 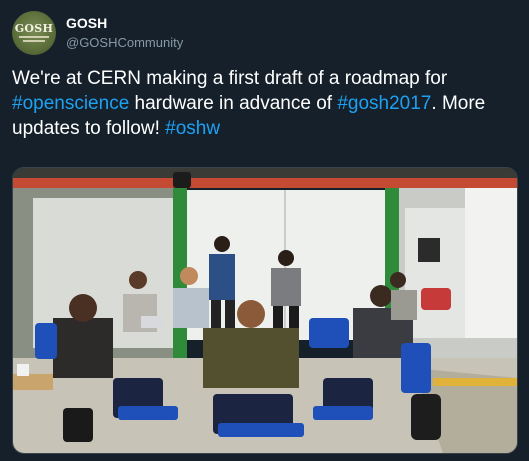 What do you see at coordinates (124, 23) in the screenshot?
I see `display-name: GOSH` at bounding box center [124, 23].